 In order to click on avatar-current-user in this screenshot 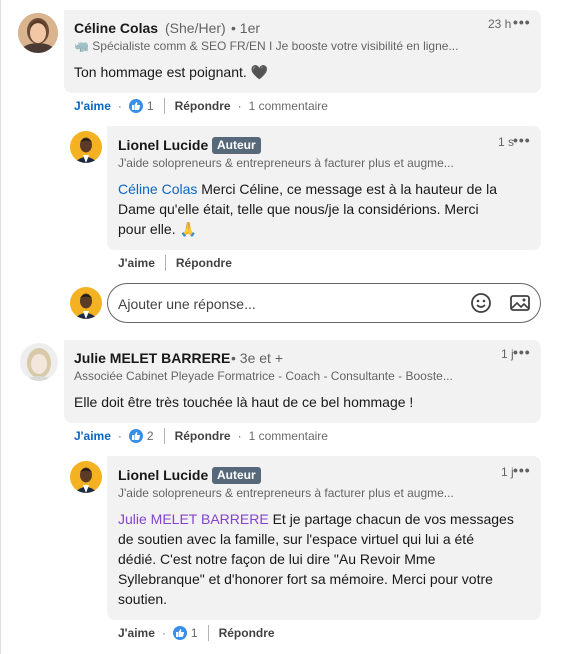, I will do `click(86, 303)`.